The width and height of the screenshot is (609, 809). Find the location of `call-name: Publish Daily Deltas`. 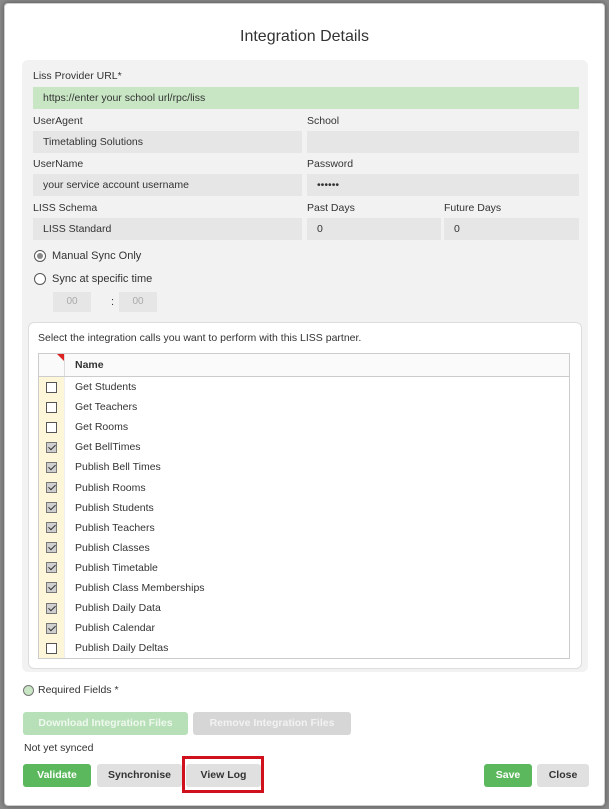

call-name: Publish Daily Deltas is located at coordinates (122, 648).